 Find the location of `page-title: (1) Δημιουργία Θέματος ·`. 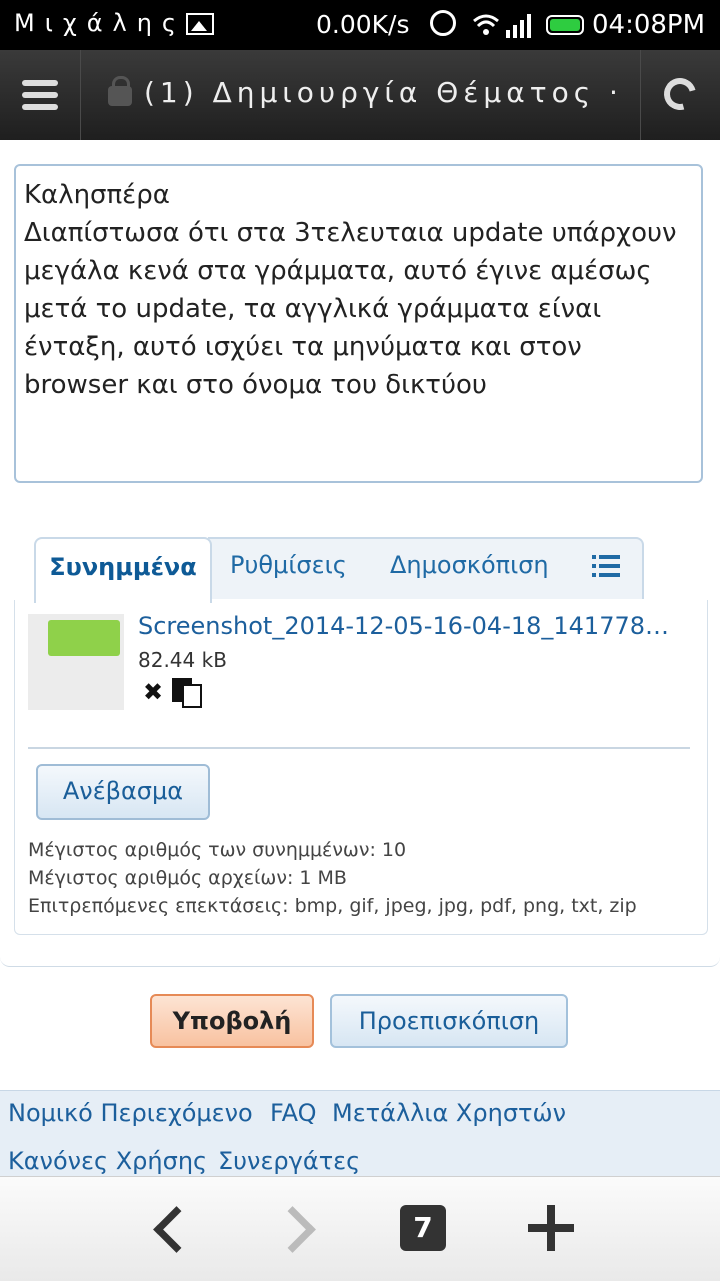

page-title: (1) Δημιουργία Θέματος · is located at coordinates (383, 92).